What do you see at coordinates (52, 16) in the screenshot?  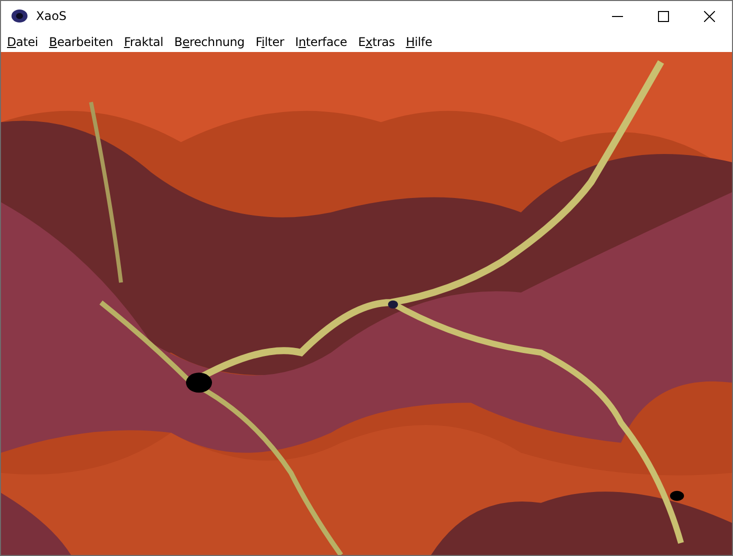 I see `window-title: XaoS` at bounding box center [52, 16].